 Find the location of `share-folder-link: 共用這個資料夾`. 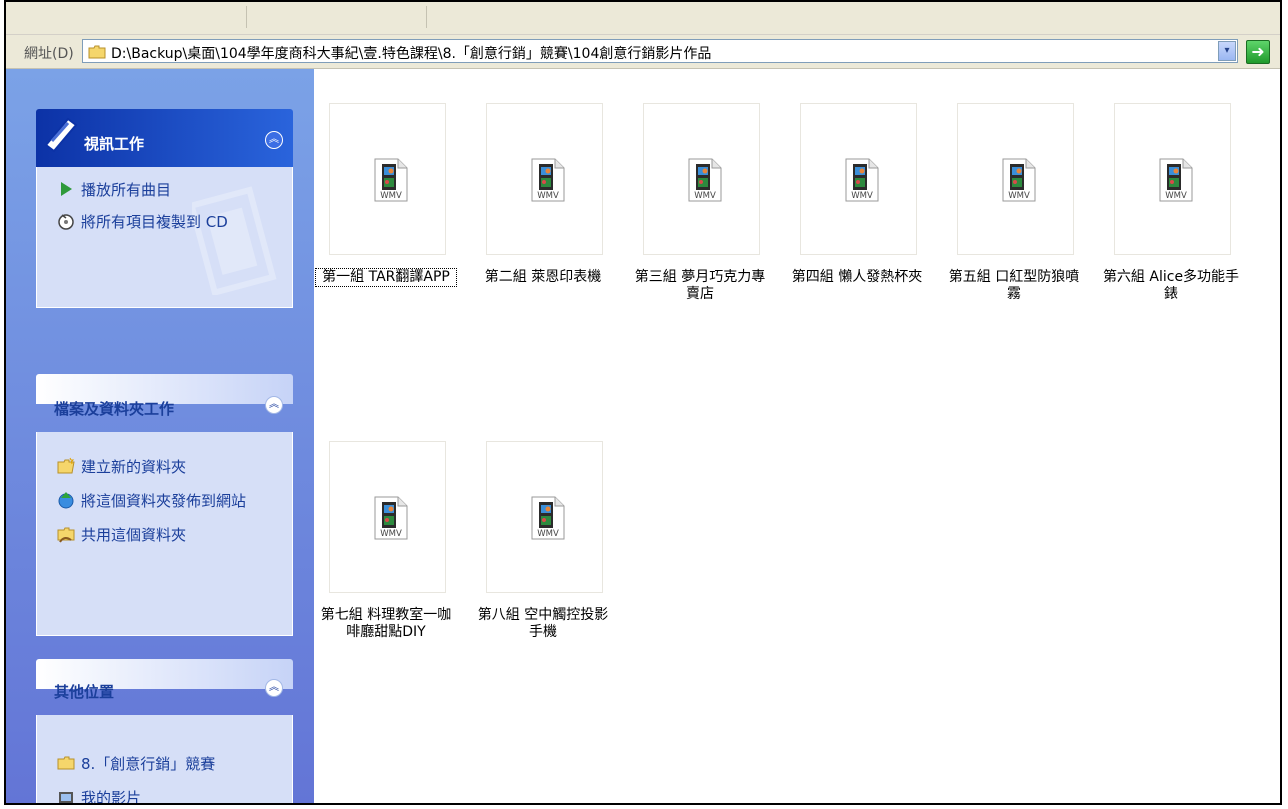

share-folder-link: 共用這個資料夾 is located at coordinates (121, 534).